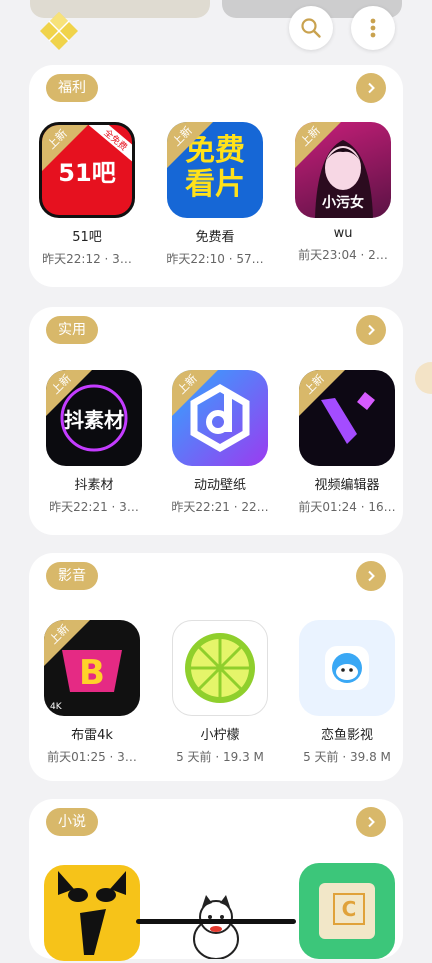 This screenshot has width=432, height=963. I want to click on section-tag: 实用, so click(72, 330).